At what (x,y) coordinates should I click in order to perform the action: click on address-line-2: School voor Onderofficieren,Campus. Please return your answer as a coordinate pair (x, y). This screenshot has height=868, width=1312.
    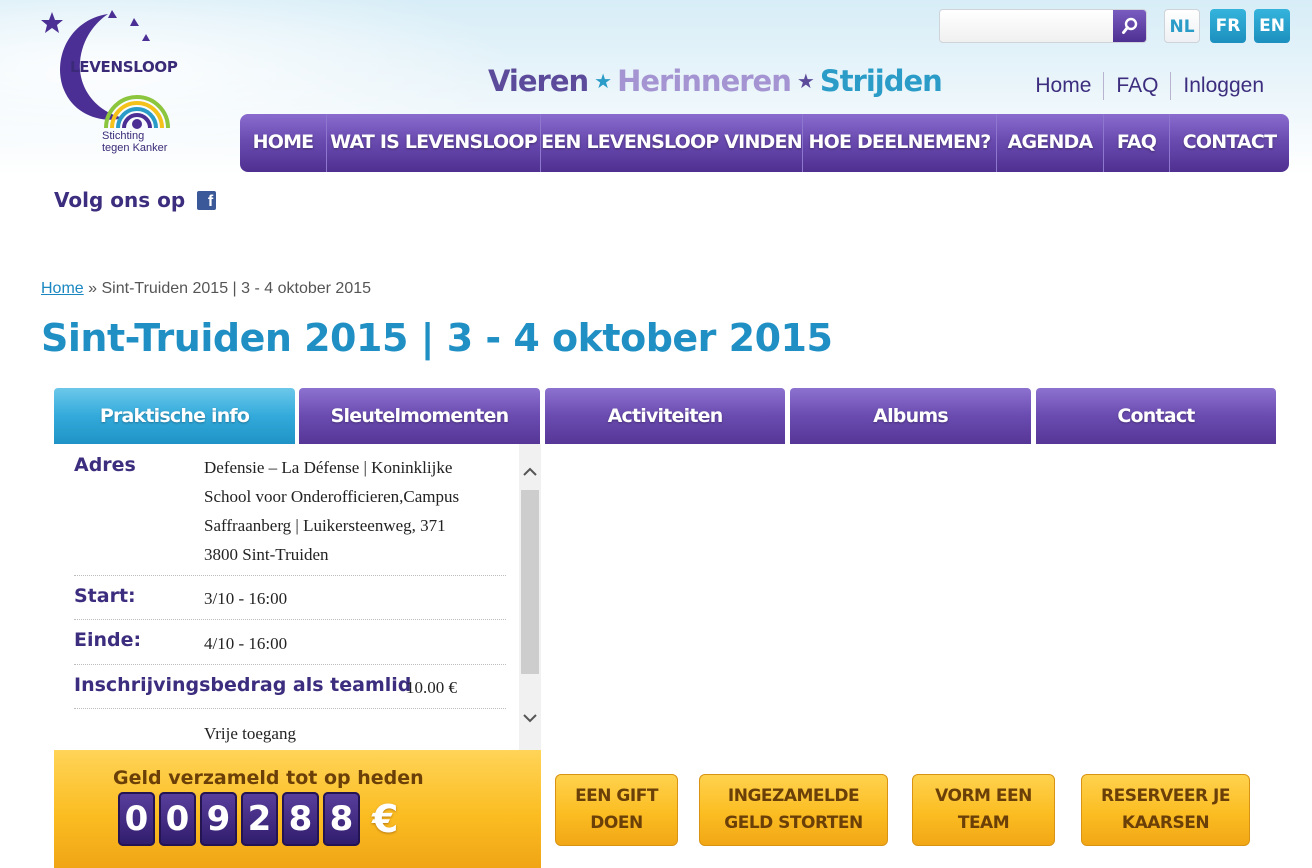
    Looking at the image, I should click on (332, 496).